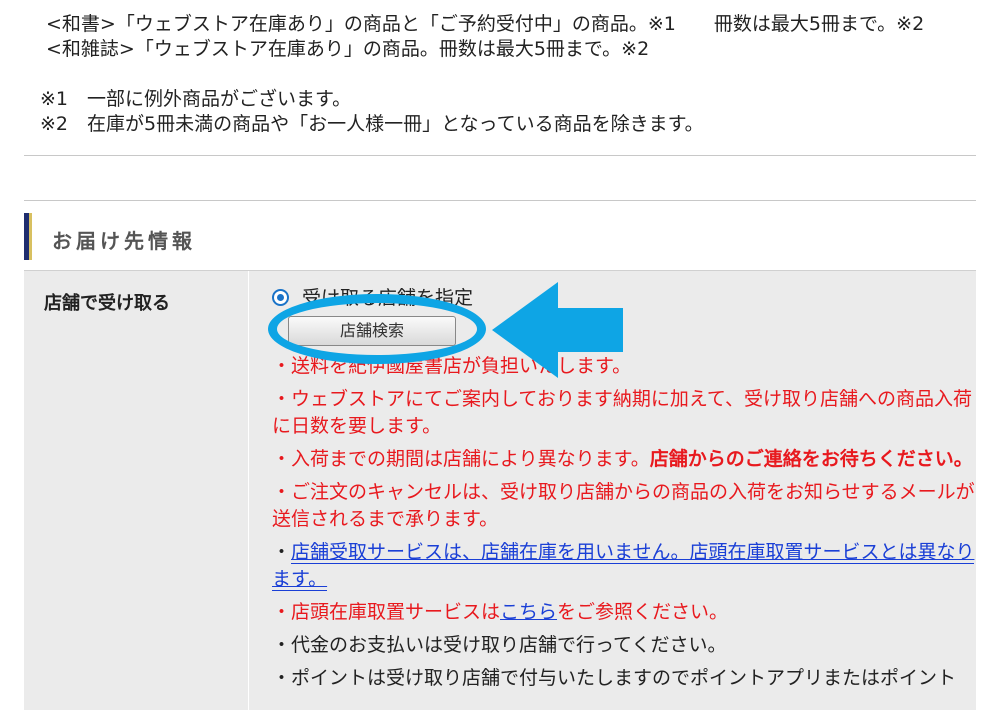 The image size is (992, 710). Describe the element at coordinates (461, 459) in the screenshot. I see `note-arrival-text: ・入荷までの期間は店舗により異なります。` at that location.